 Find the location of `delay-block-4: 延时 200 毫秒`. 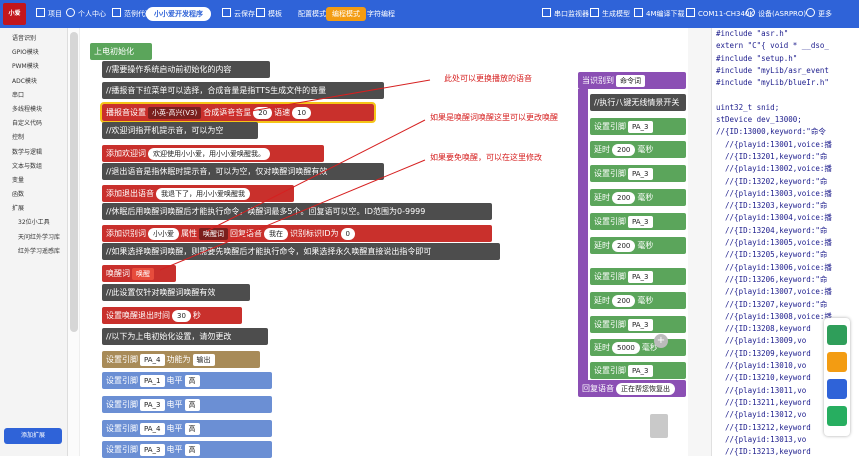

delay-block-4: 延时 200 毫秒 is located at coordinates (638, 300).